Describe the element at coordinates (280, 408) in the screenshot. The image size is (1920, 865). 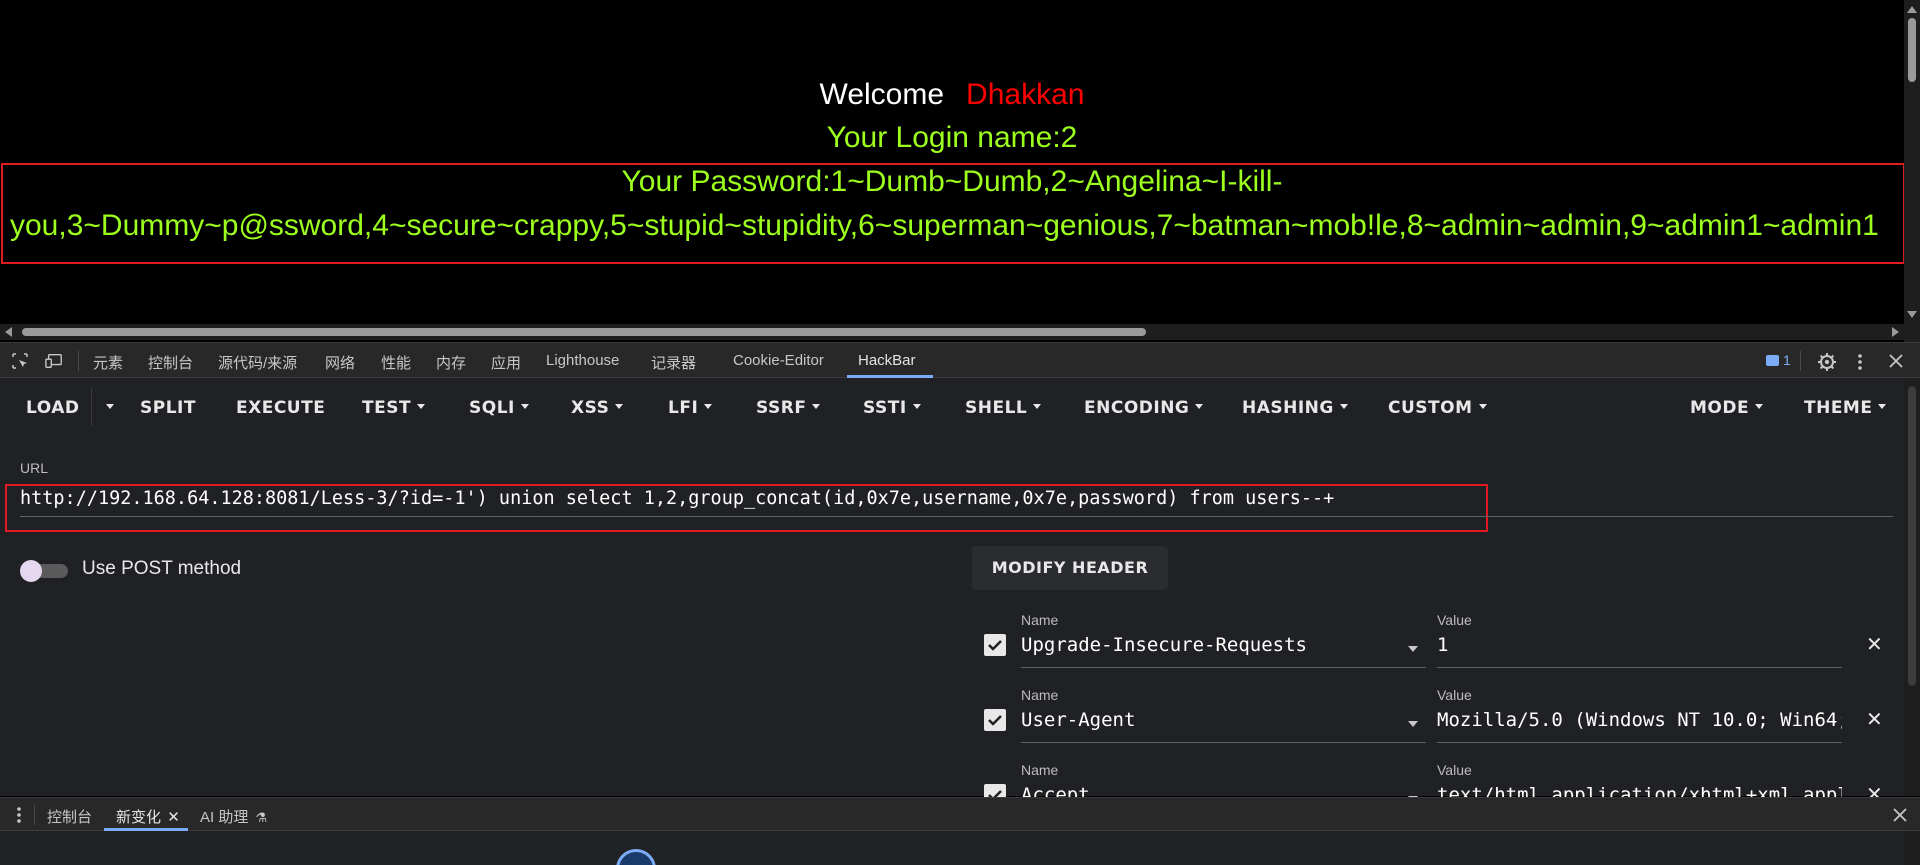
I see `execute-button: EXECUTE` at that location.